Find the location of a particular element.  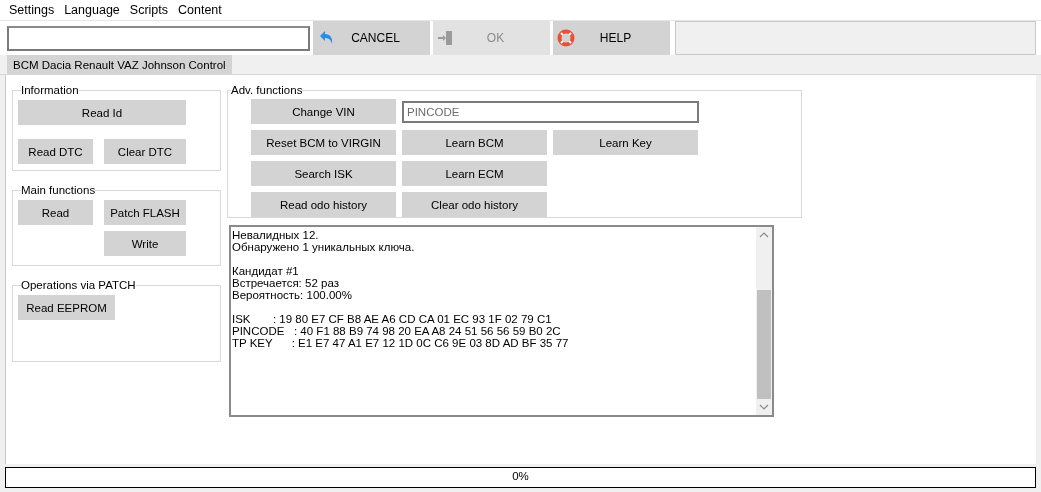

group-title: Adv. functions is located at coordinates (267, 90).